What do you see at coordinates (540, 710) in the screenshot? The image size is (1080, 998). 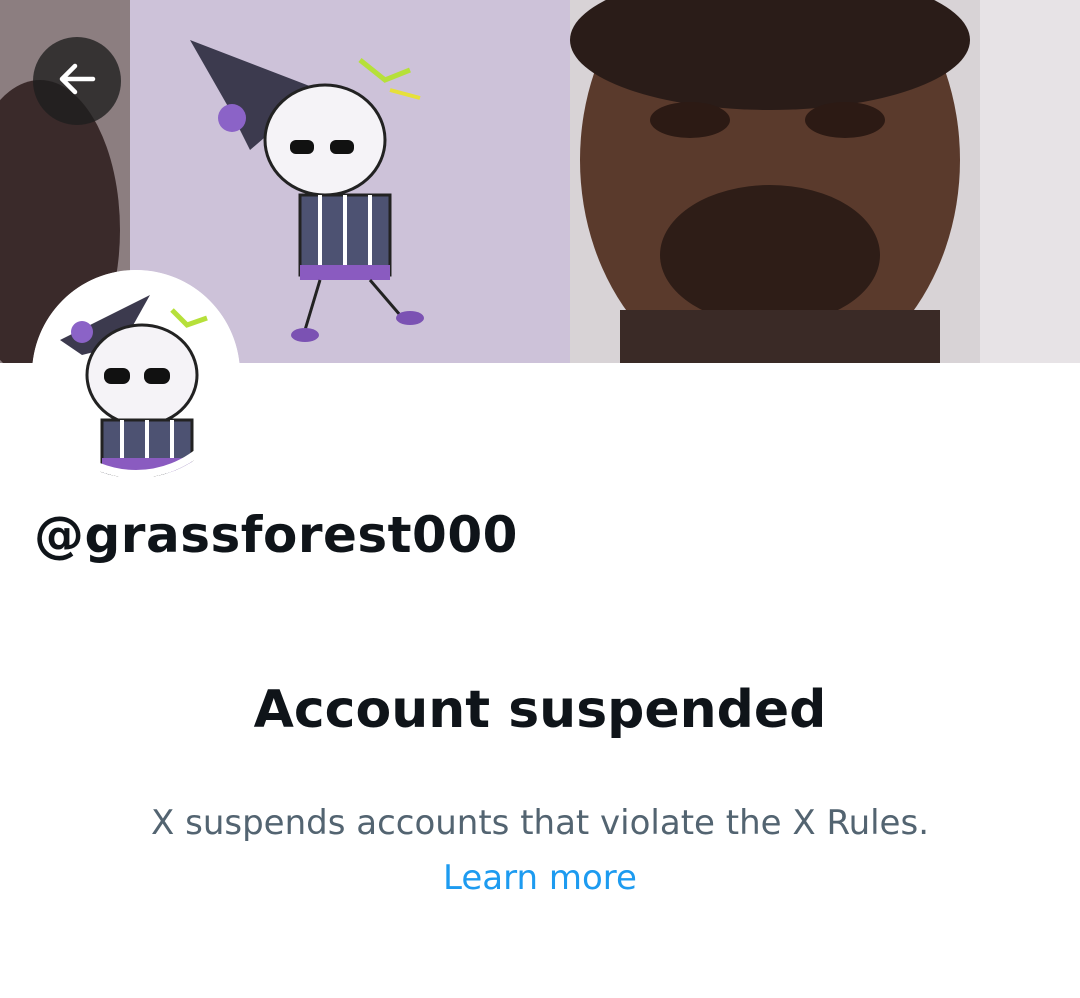 I see `suspended-title: Account suspended` at bounding box center [540, 710].